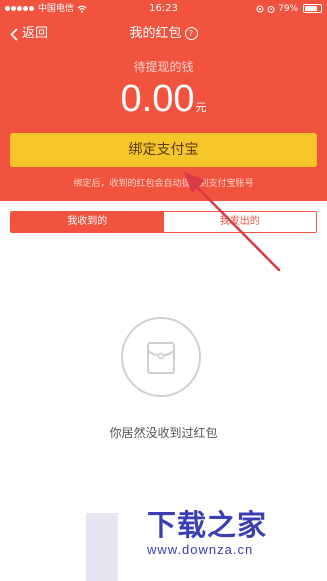 This screenshot has height=581, width=327. I want to click on watermark-main: 下载之家, so click(207, 525).